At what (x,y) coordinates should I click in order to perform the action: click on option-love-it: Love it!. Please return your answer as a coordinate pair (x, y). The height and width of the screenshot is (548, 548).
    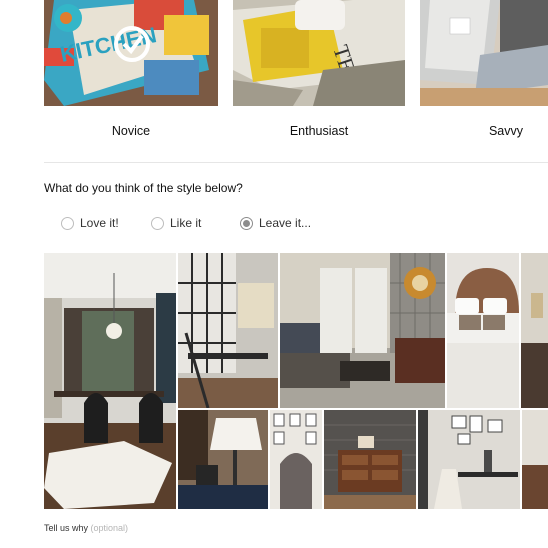
    Looking at the image, I should click on (90, 223).